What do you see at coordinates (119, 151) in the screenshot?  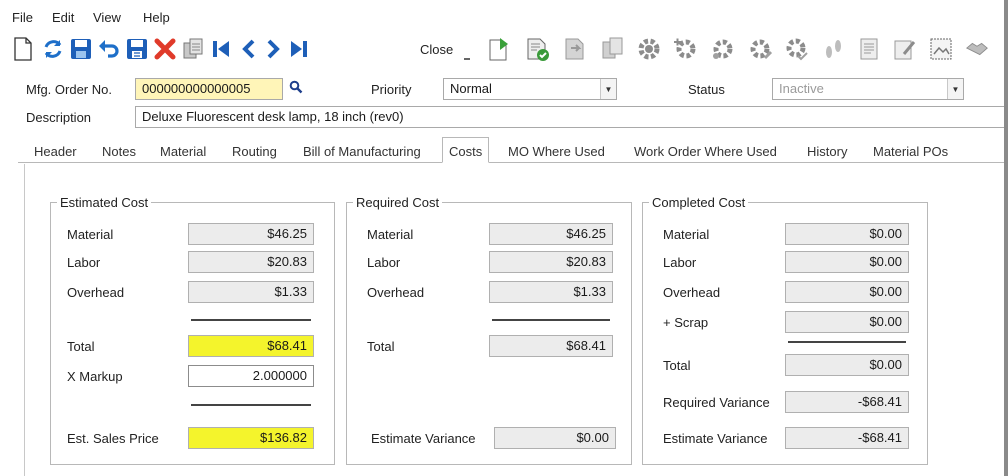 I see `tab-notes: Notes` at bounding box center [119, 151].